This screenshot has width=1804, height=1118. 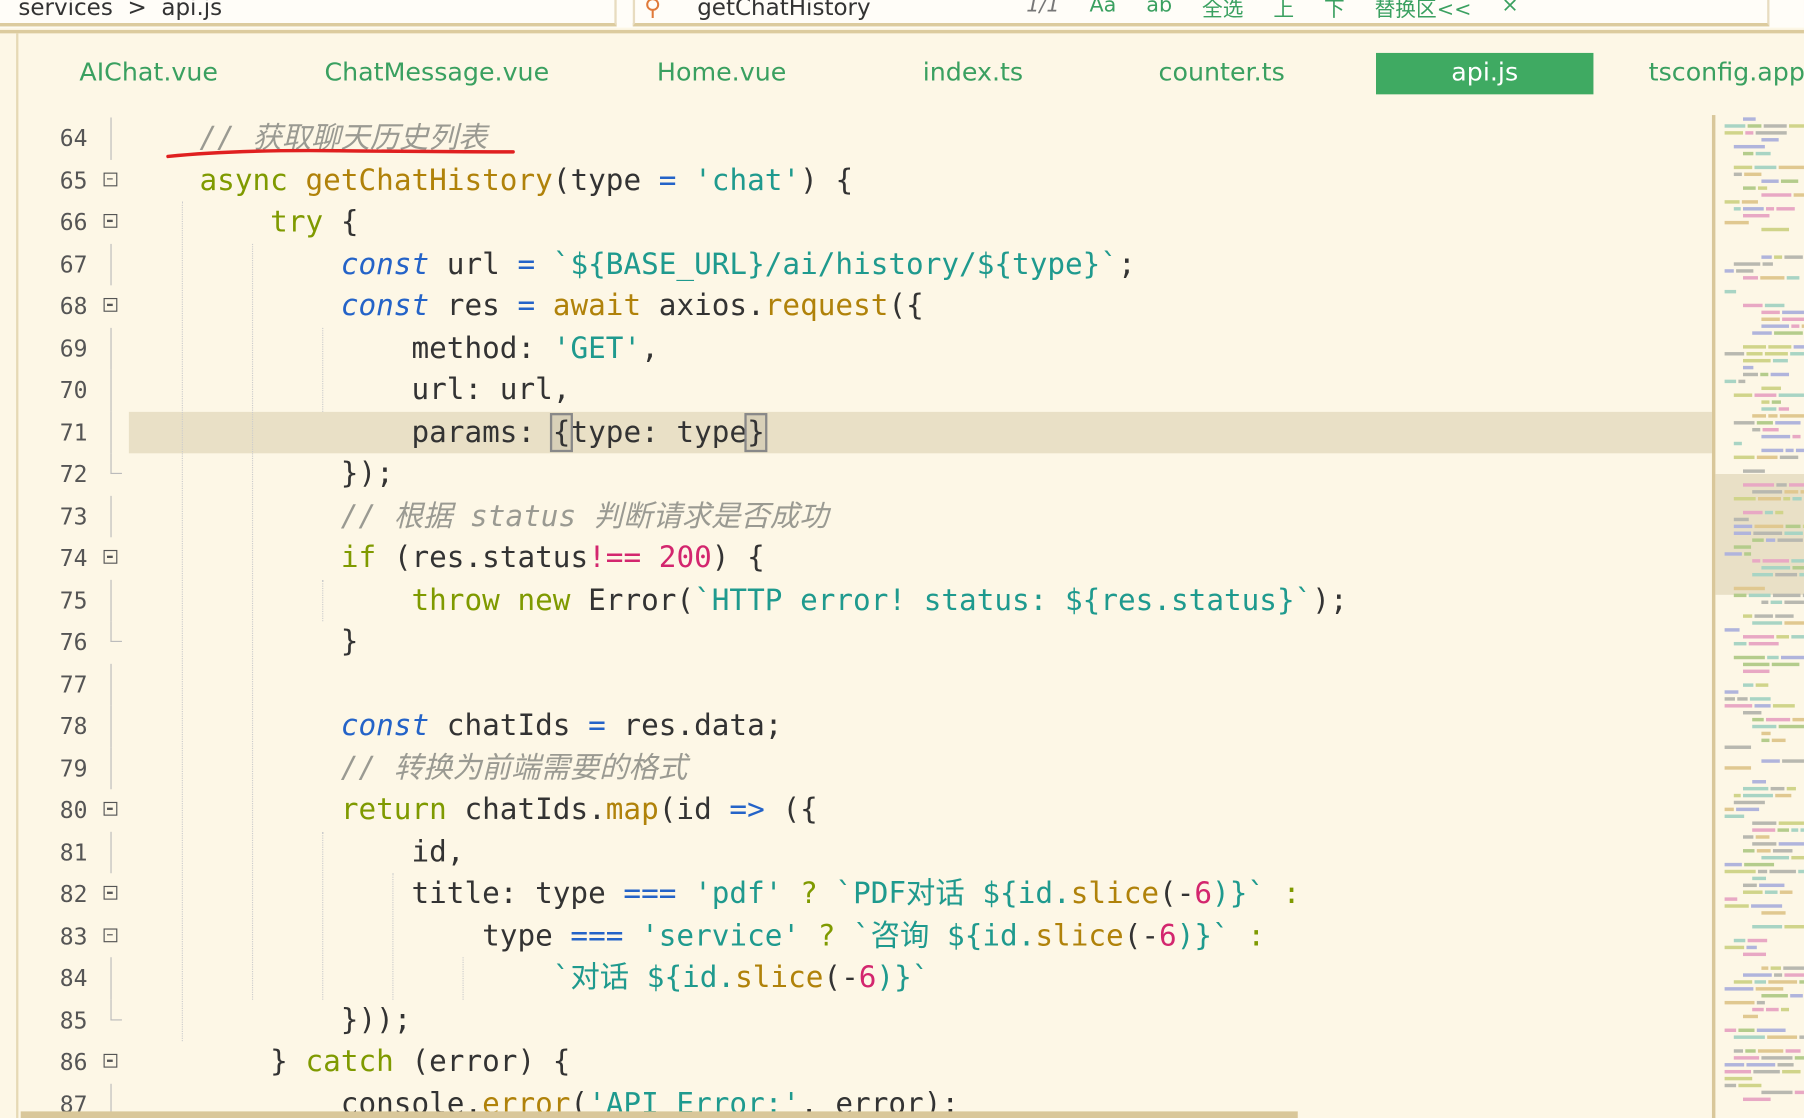 I want to click on tab-counter: counter.ts, so click(x=1222, y=73).